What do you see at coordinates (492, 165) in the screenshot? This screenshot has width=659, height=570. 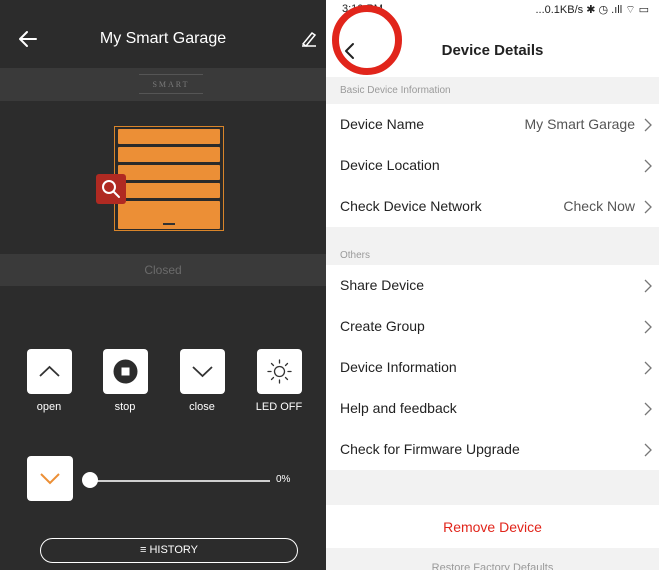 I see `row-device-location: Device Location` at bounding box center [492, 165].